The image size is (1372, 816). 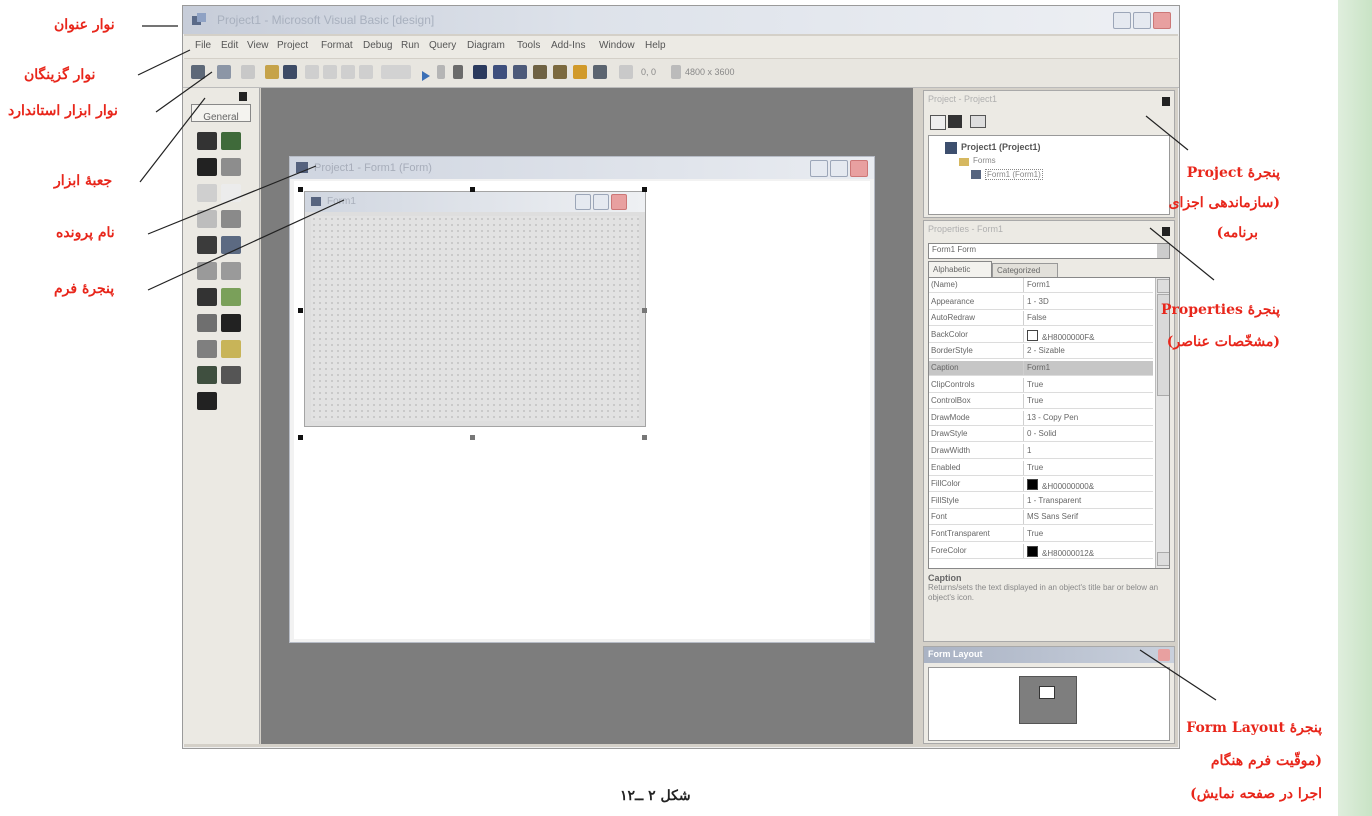 I want to click on property-value: 2 - Sizable, so click(x=1090, y=350).